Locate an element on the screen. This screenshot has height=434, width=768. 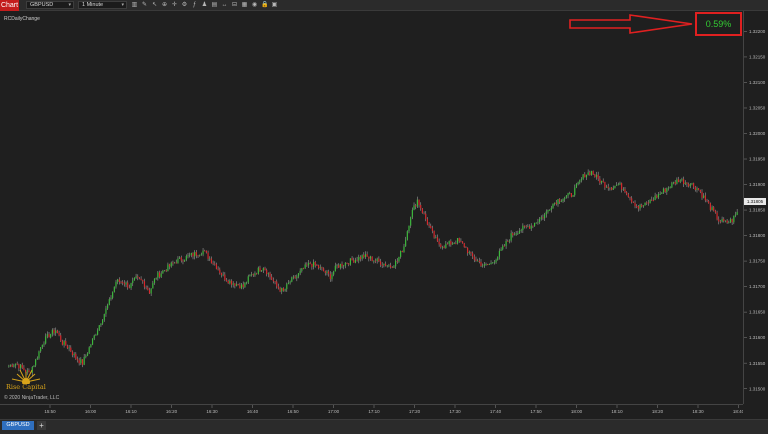
chart-window-tab: Chart is located at coordinates (9, 5).